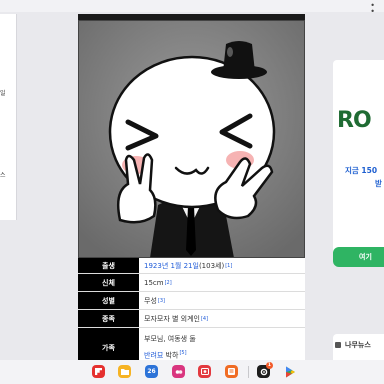 This screenshot has width=384, height=384. I want to click on folder-icon, so click(124, 371).